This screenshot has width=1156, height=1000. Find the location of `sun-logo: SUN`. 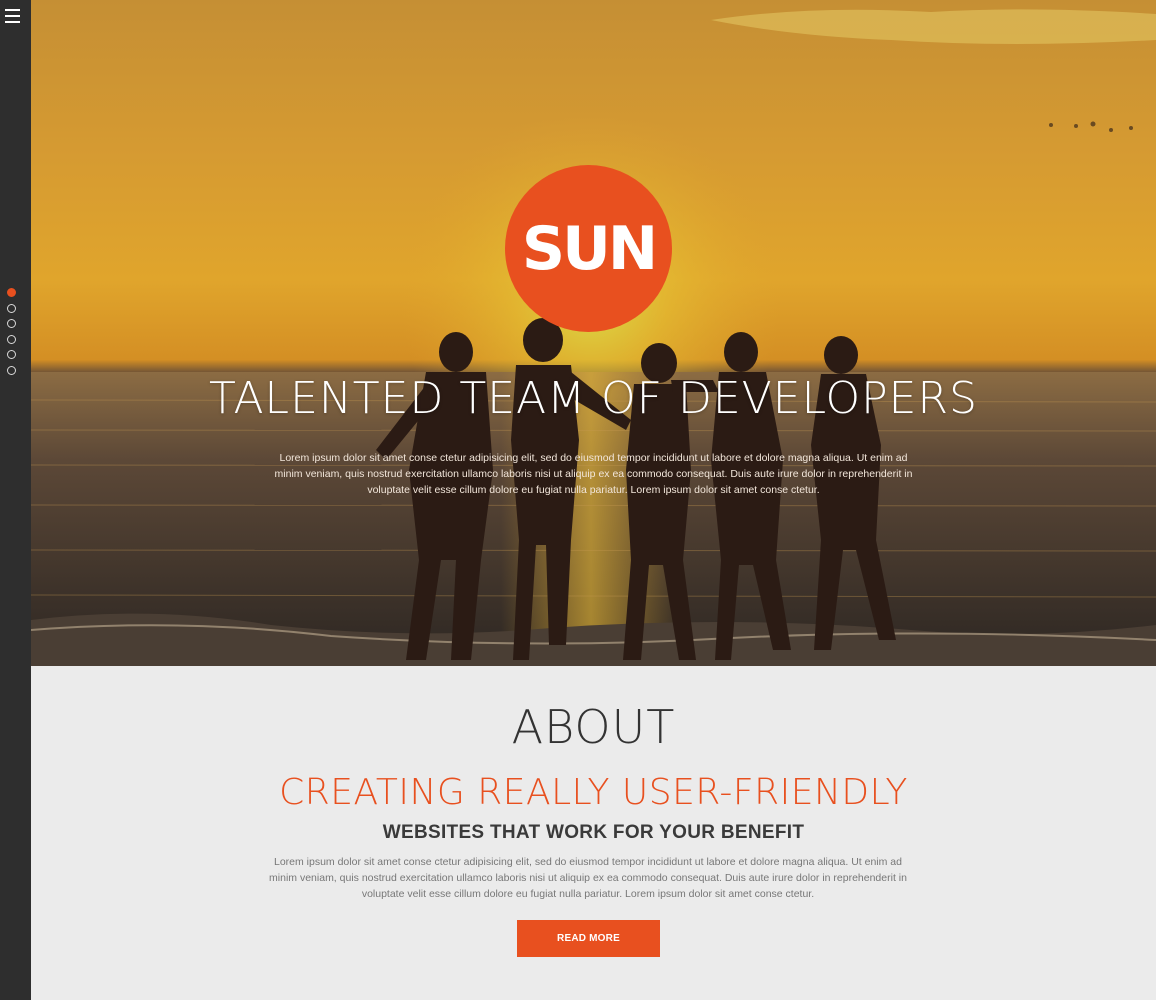

sun-logo: SUN is located at coordinates (588, 248).